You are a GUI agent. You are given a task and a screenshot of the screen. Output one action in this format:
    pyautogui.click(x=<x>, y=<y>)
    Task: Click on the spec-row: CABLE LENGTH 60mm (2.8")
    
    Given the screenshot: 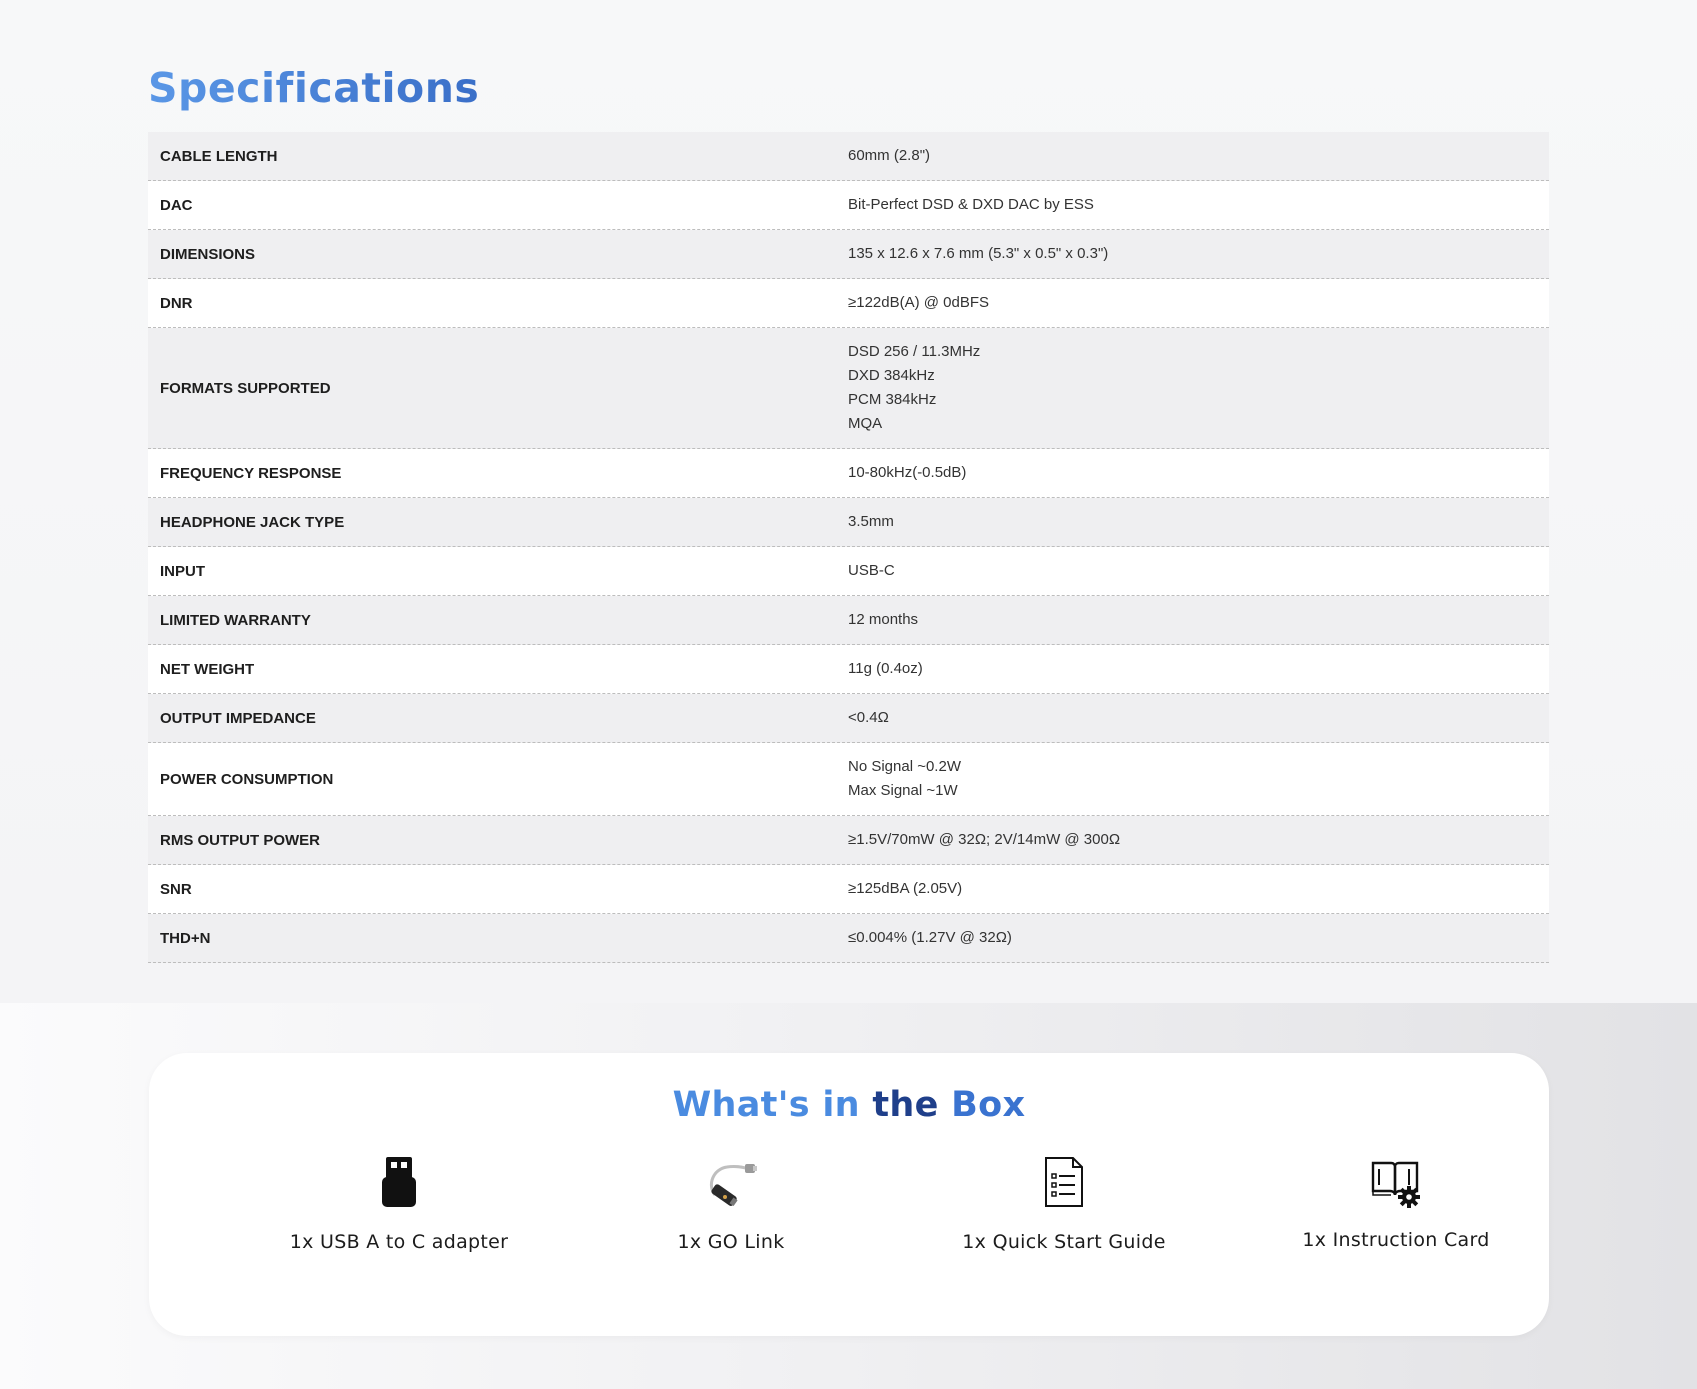 What is the action you would take?
    pyautogui.click(x=848, y=156)
    